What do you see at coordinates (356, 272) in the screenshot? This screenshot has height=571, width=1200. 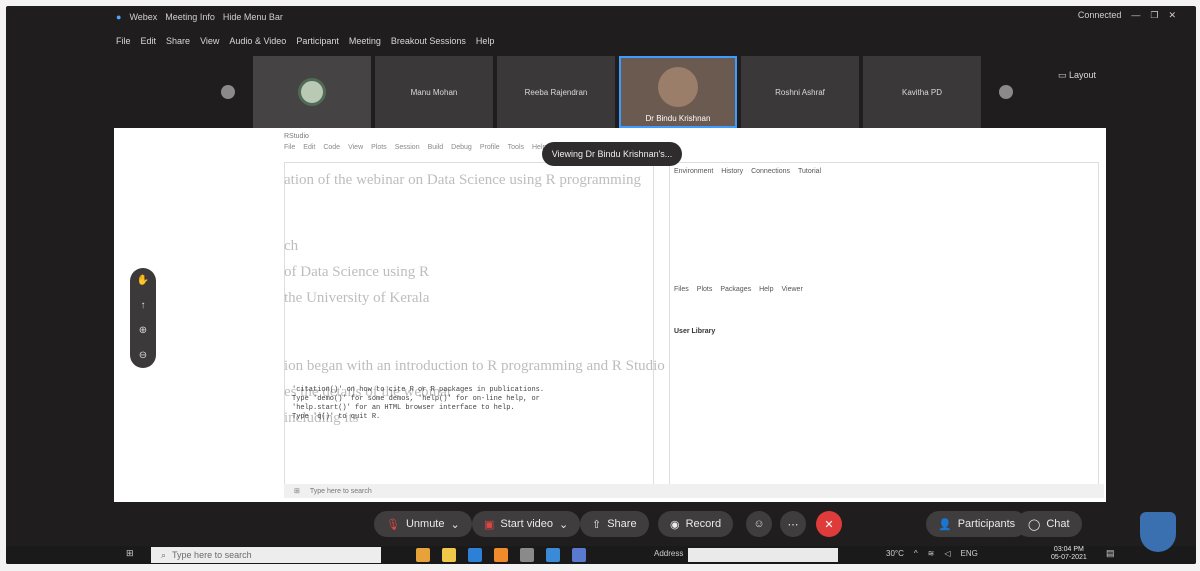 I see `ghost-text: of Data Science using R` at bounding box center [356, 272].